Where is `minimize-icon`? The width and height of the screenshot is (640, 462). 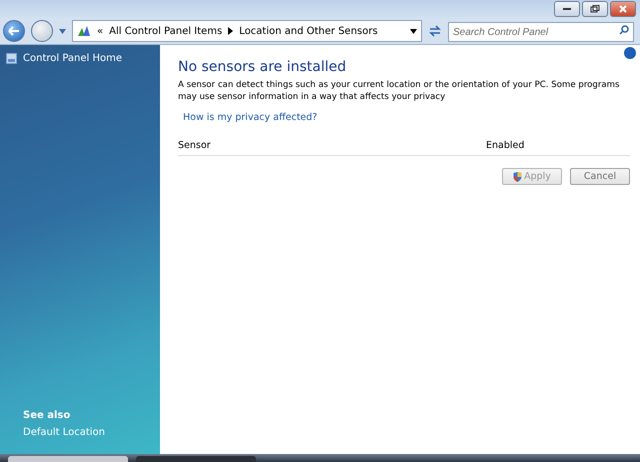 minimize-icon is located at coordinates (567, 9).